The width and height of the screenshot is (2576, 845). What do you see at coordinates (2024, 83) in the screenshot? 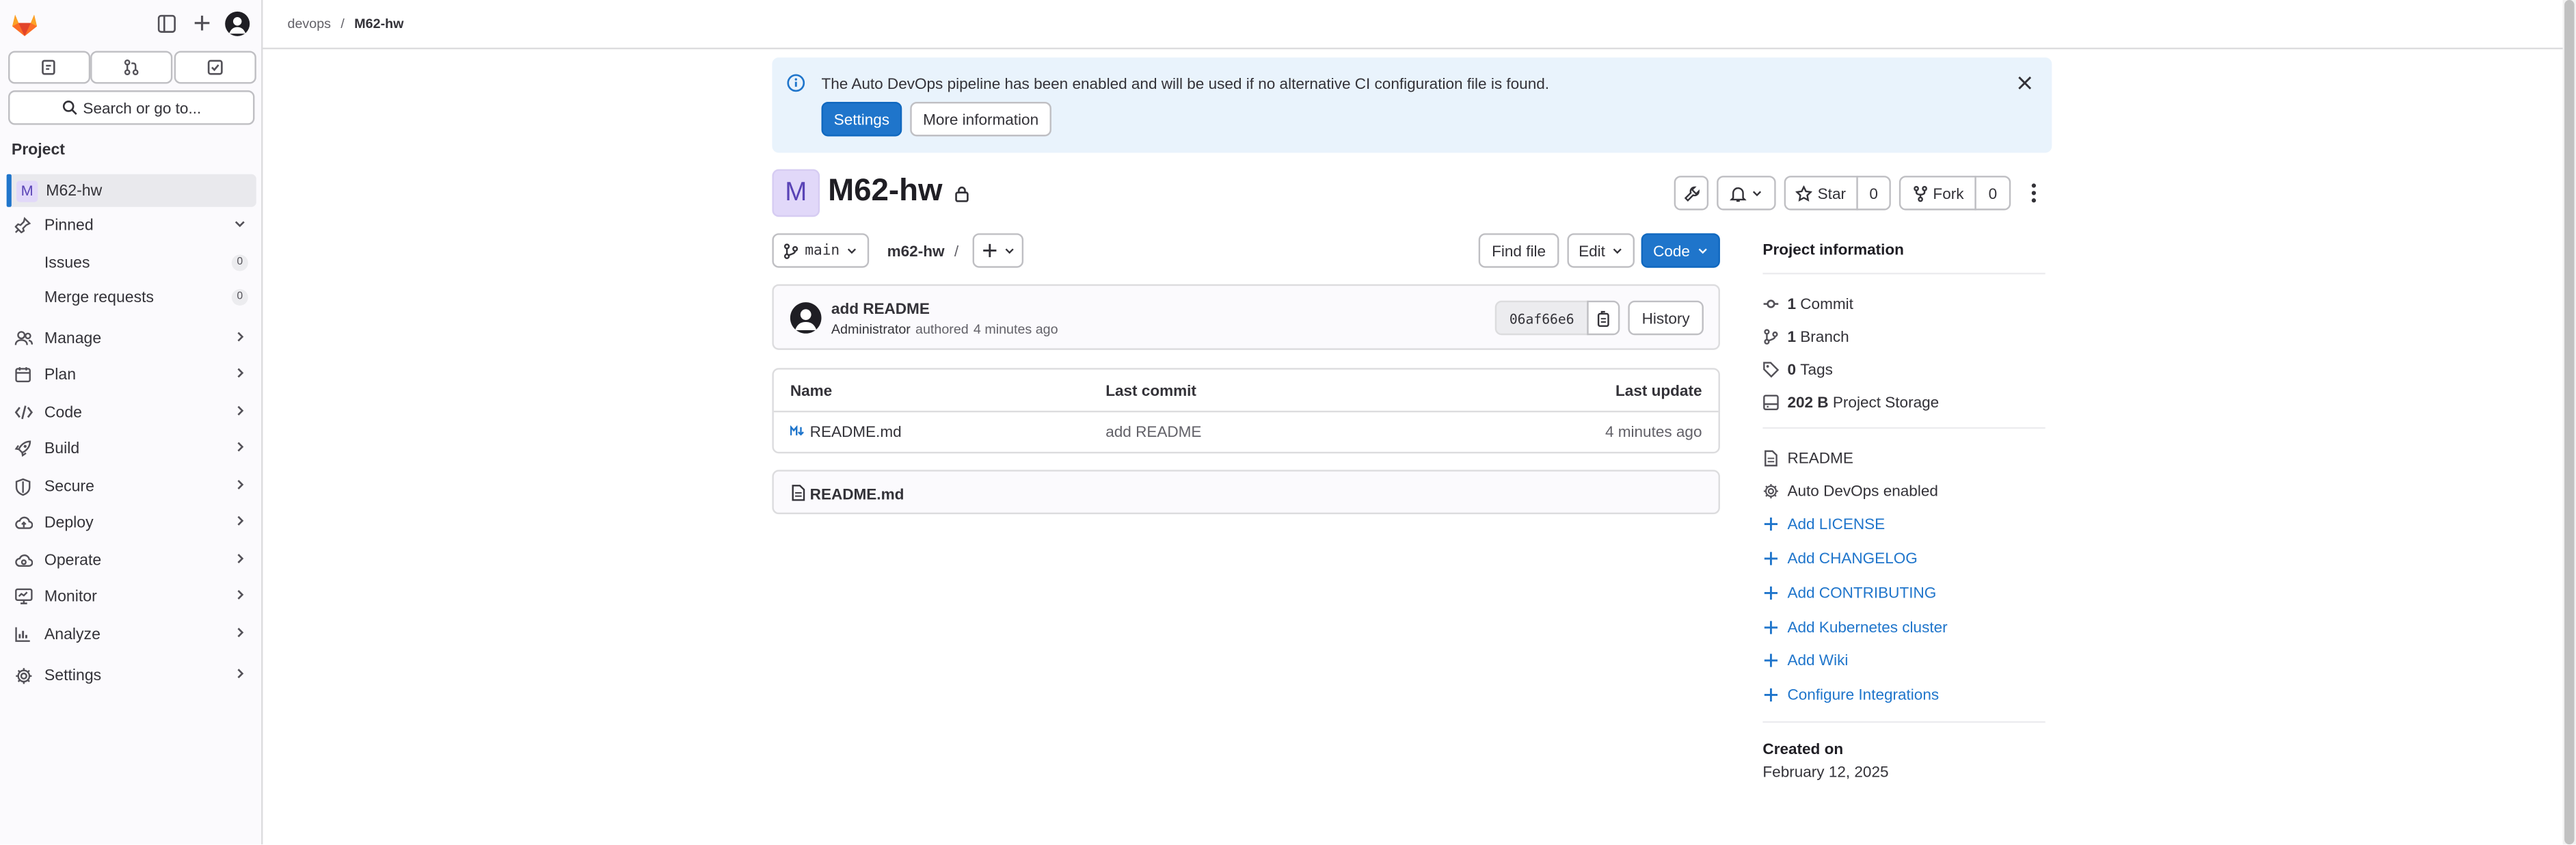
I see `close-icon` at bounding box center [2024, 83].